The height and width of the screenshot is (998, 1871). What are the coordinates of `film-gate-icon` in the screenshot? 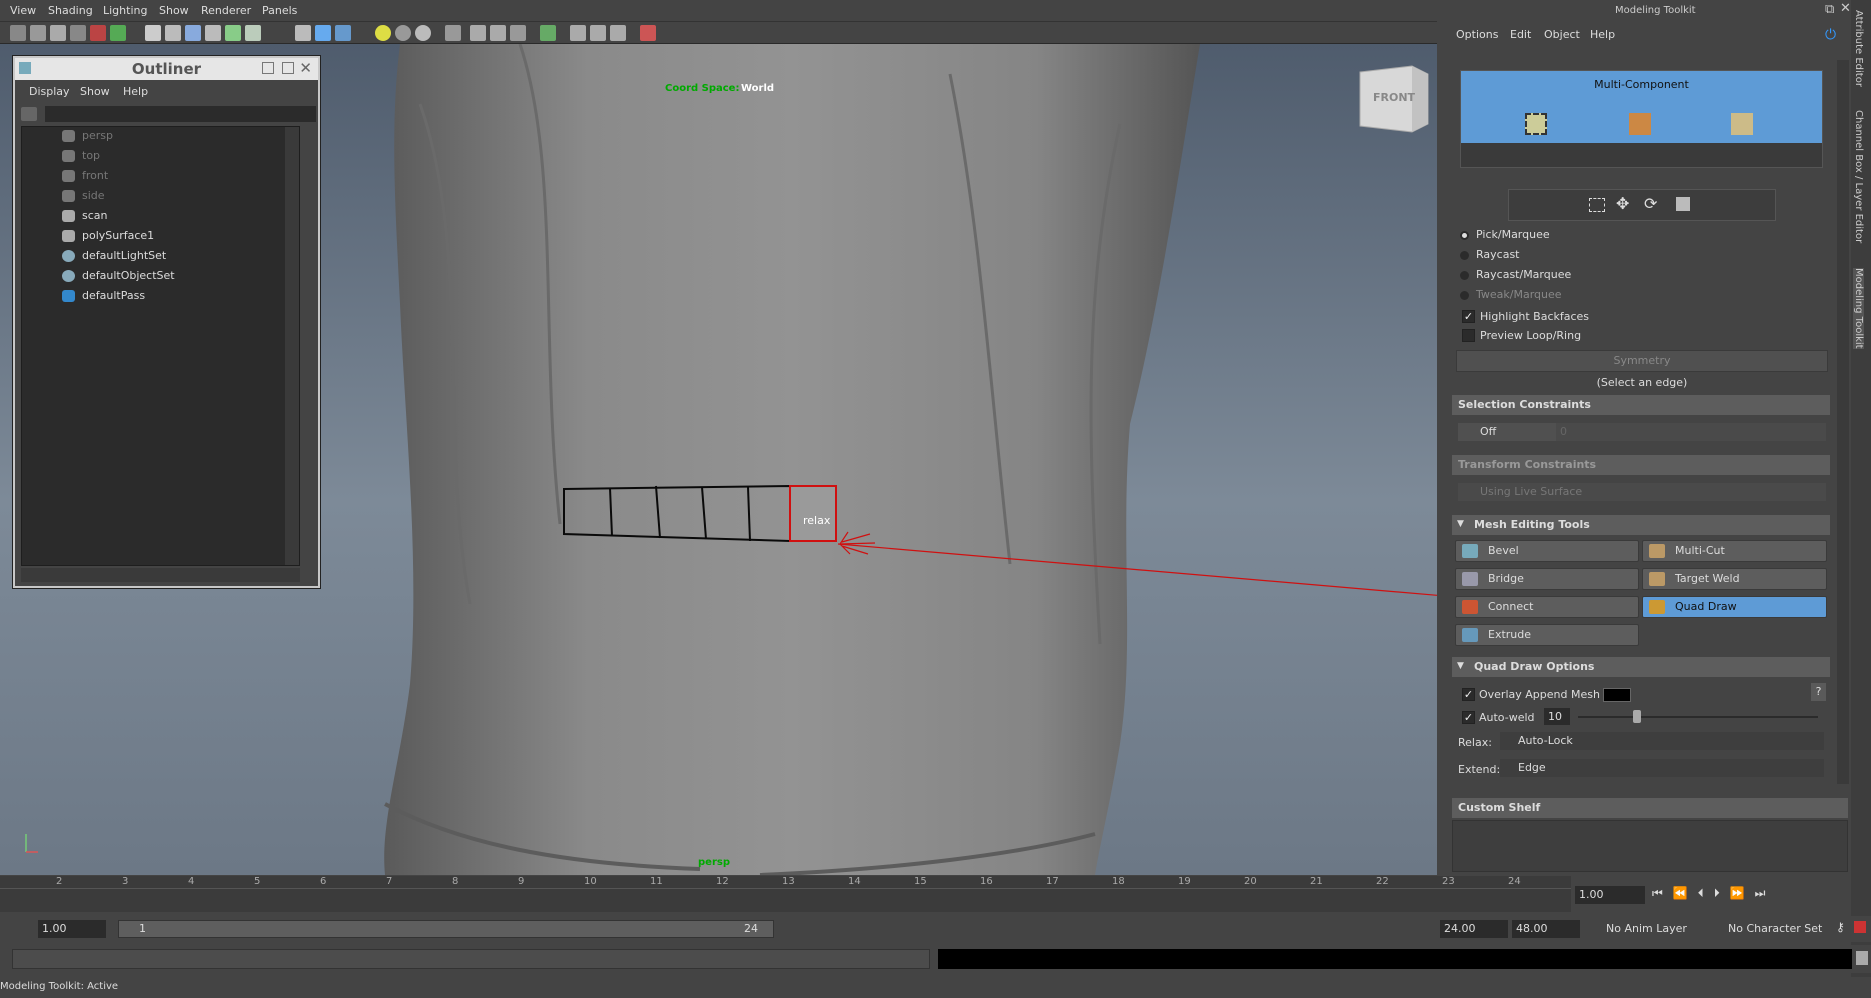 It's located at (118, 33).